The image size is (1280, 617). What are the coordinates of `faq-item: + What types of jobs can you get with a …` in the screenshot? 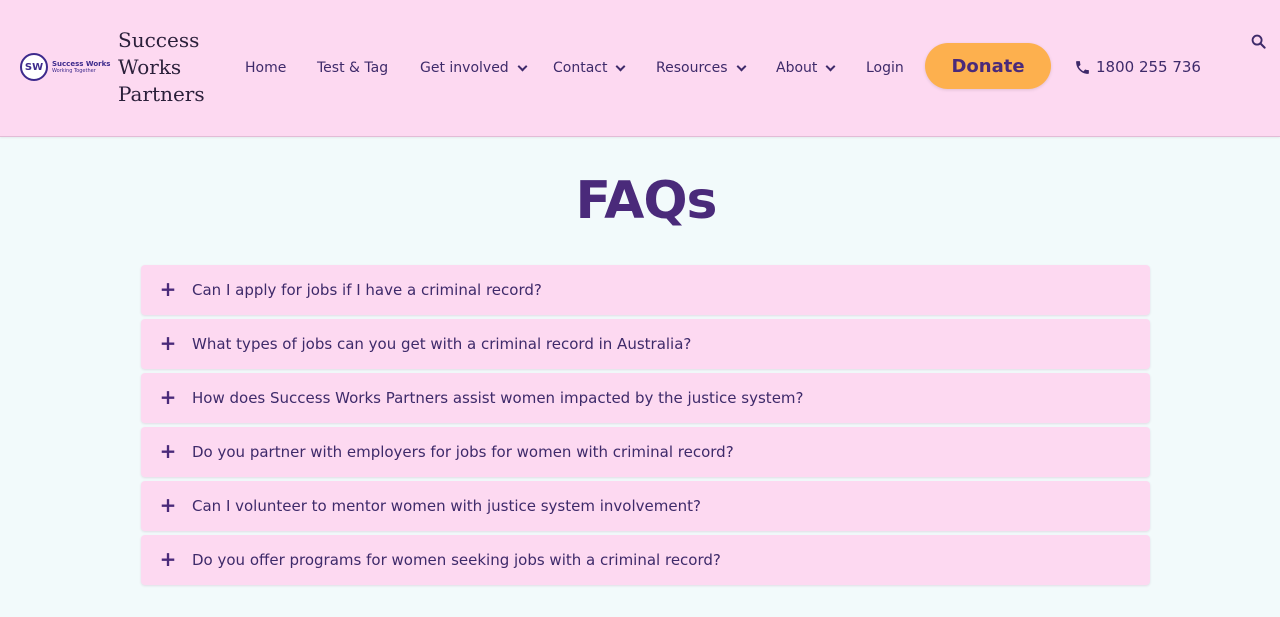 It's located at (645, 344).